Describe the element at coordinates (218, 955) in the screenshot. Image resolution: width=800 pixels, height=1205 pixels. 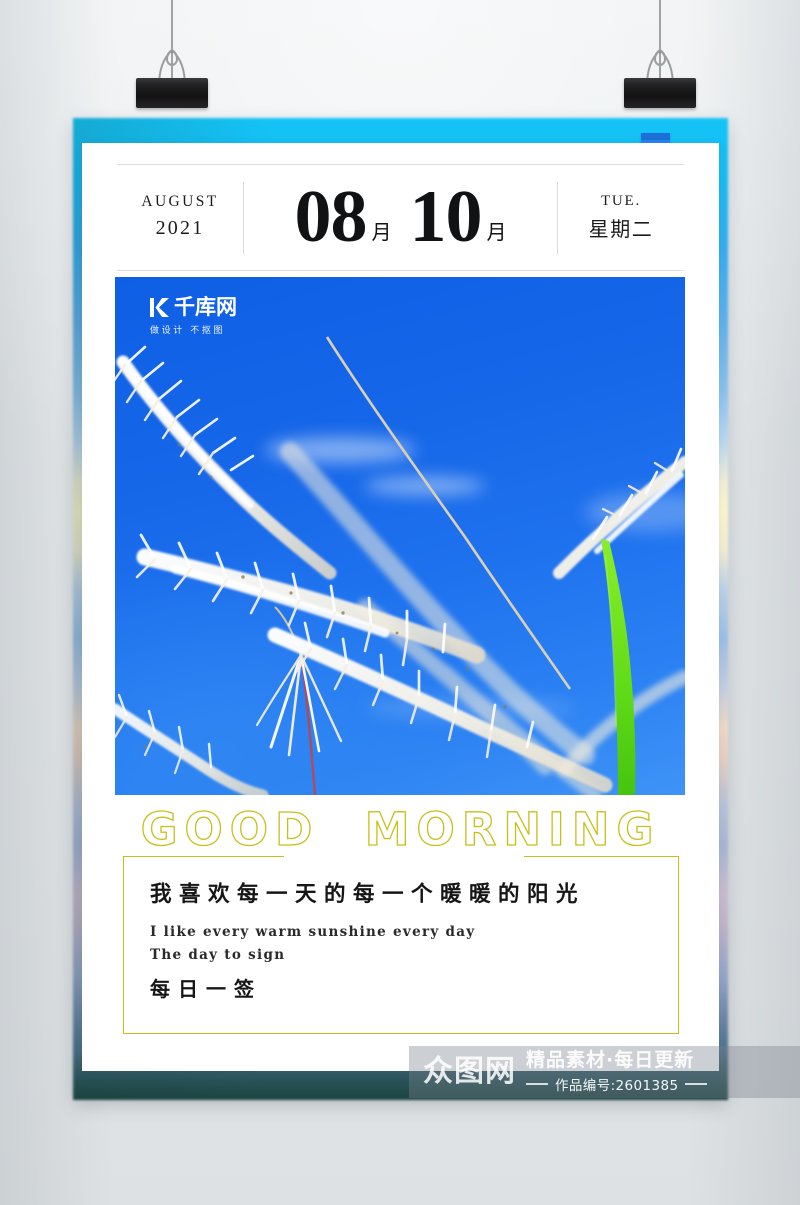
I see `quote-english-line-2: The day to sign` at that location.